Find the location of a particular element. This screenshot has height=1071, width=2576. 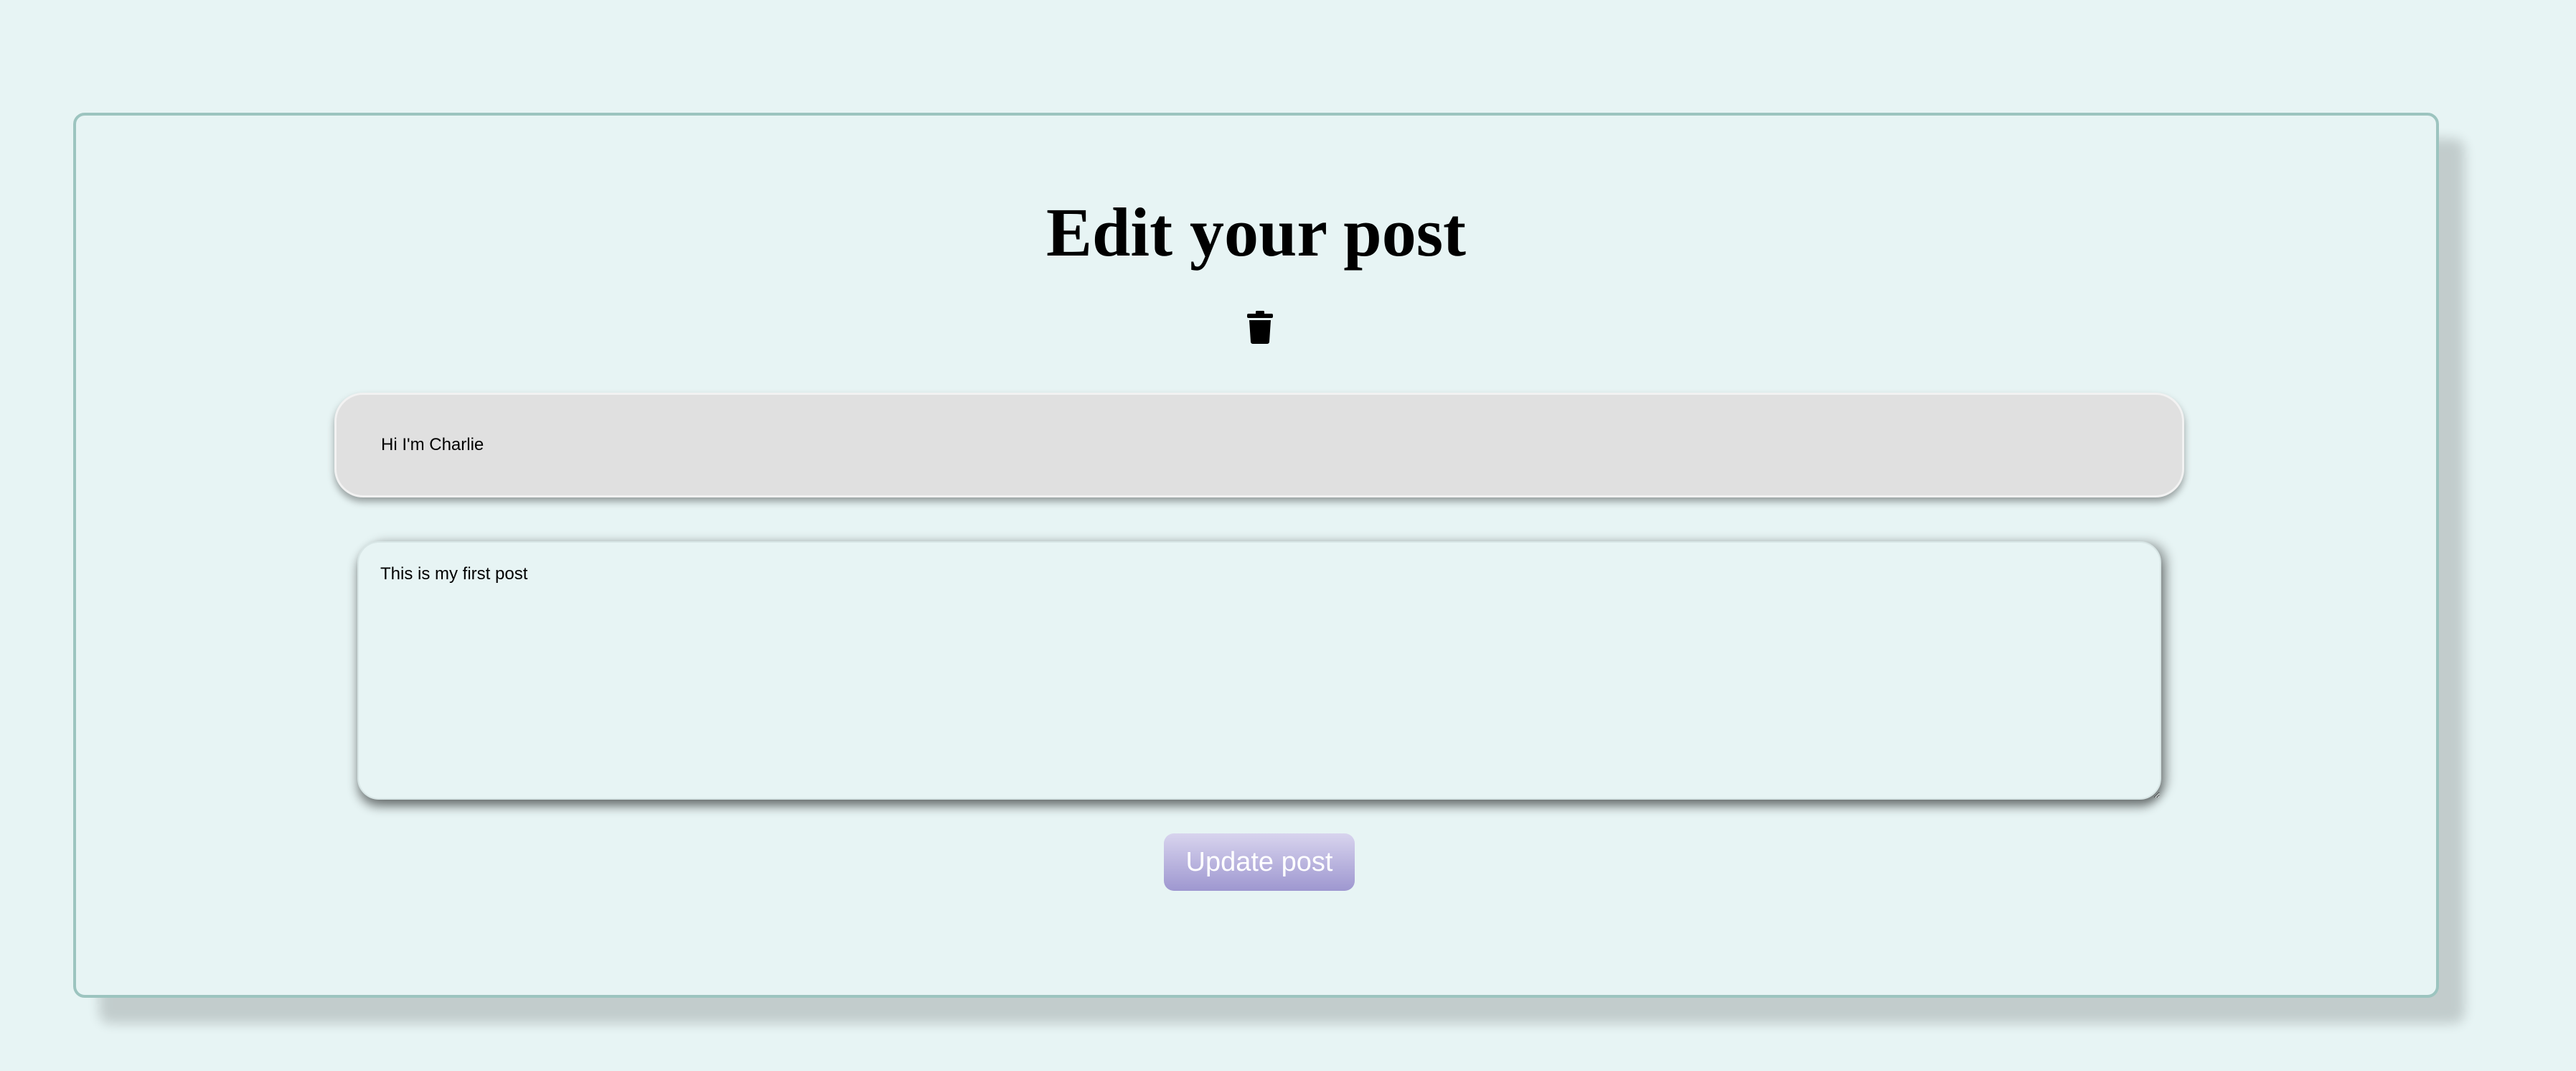

post-title-input is located at coordinates (1259, 445).